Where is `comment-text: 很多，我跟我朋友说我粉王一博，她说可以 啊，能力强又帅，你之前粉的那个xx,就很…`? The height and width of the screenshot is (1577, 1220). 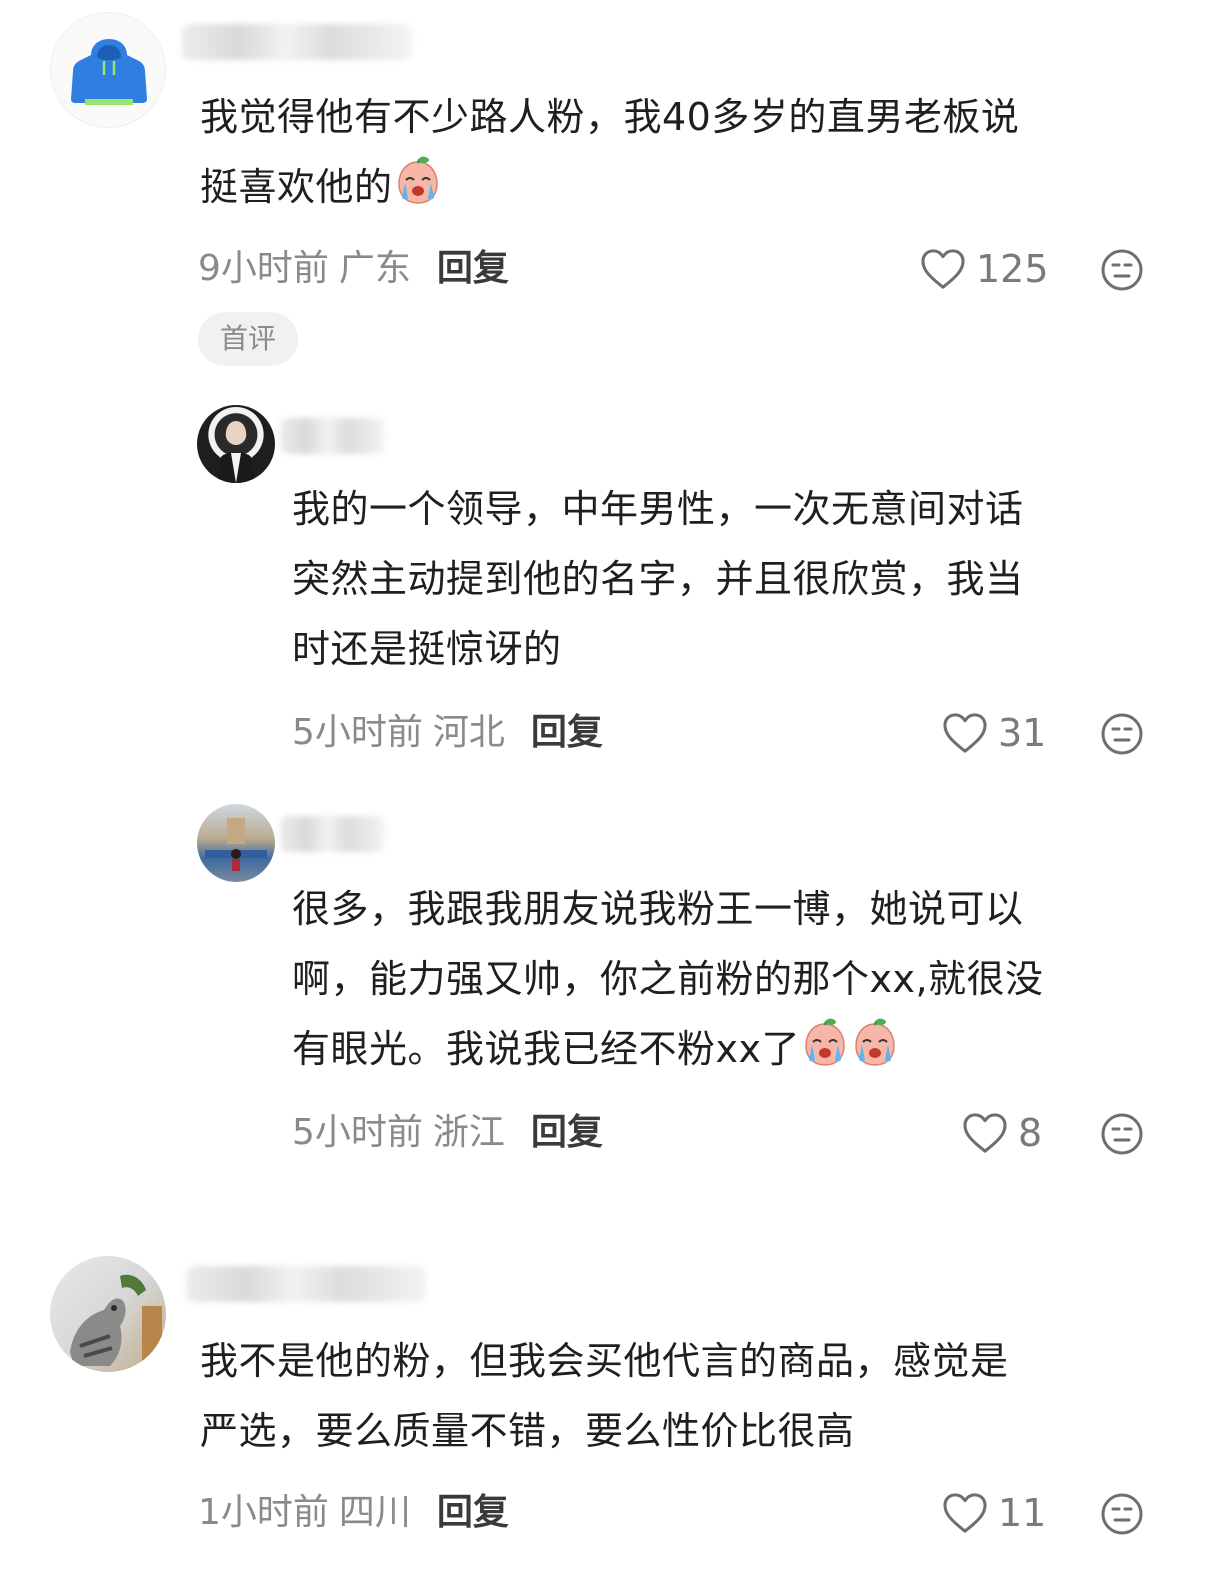
comment-text: 很多，我跟我朋友说我粉王一博，她说可以 啊，能力强又帅，你之前粉的那个xx,就很… is located at coordinates (668, 979).